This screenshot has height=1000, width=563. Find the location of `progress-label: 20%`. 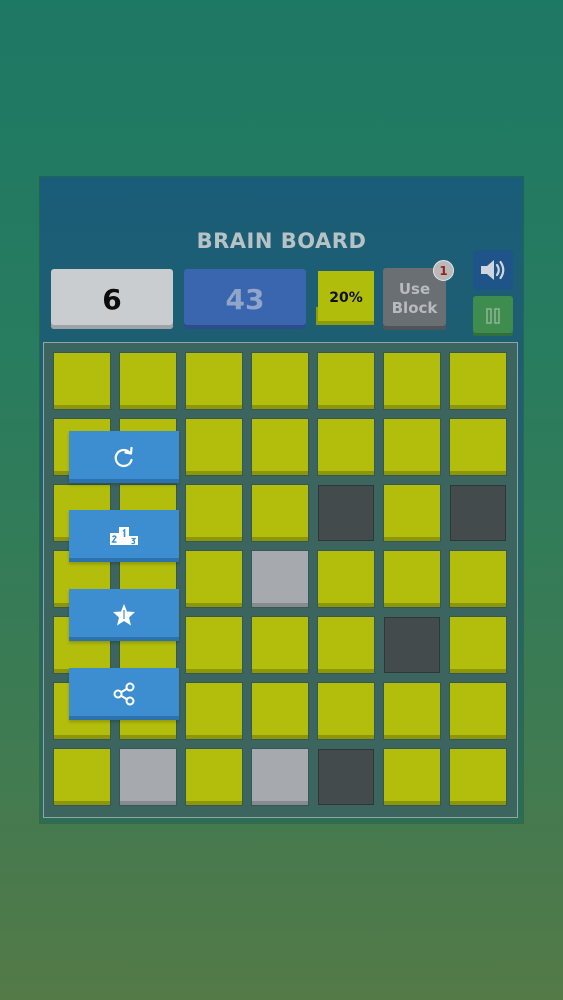

progress-label: 20% is located at coordinates (346, 298).